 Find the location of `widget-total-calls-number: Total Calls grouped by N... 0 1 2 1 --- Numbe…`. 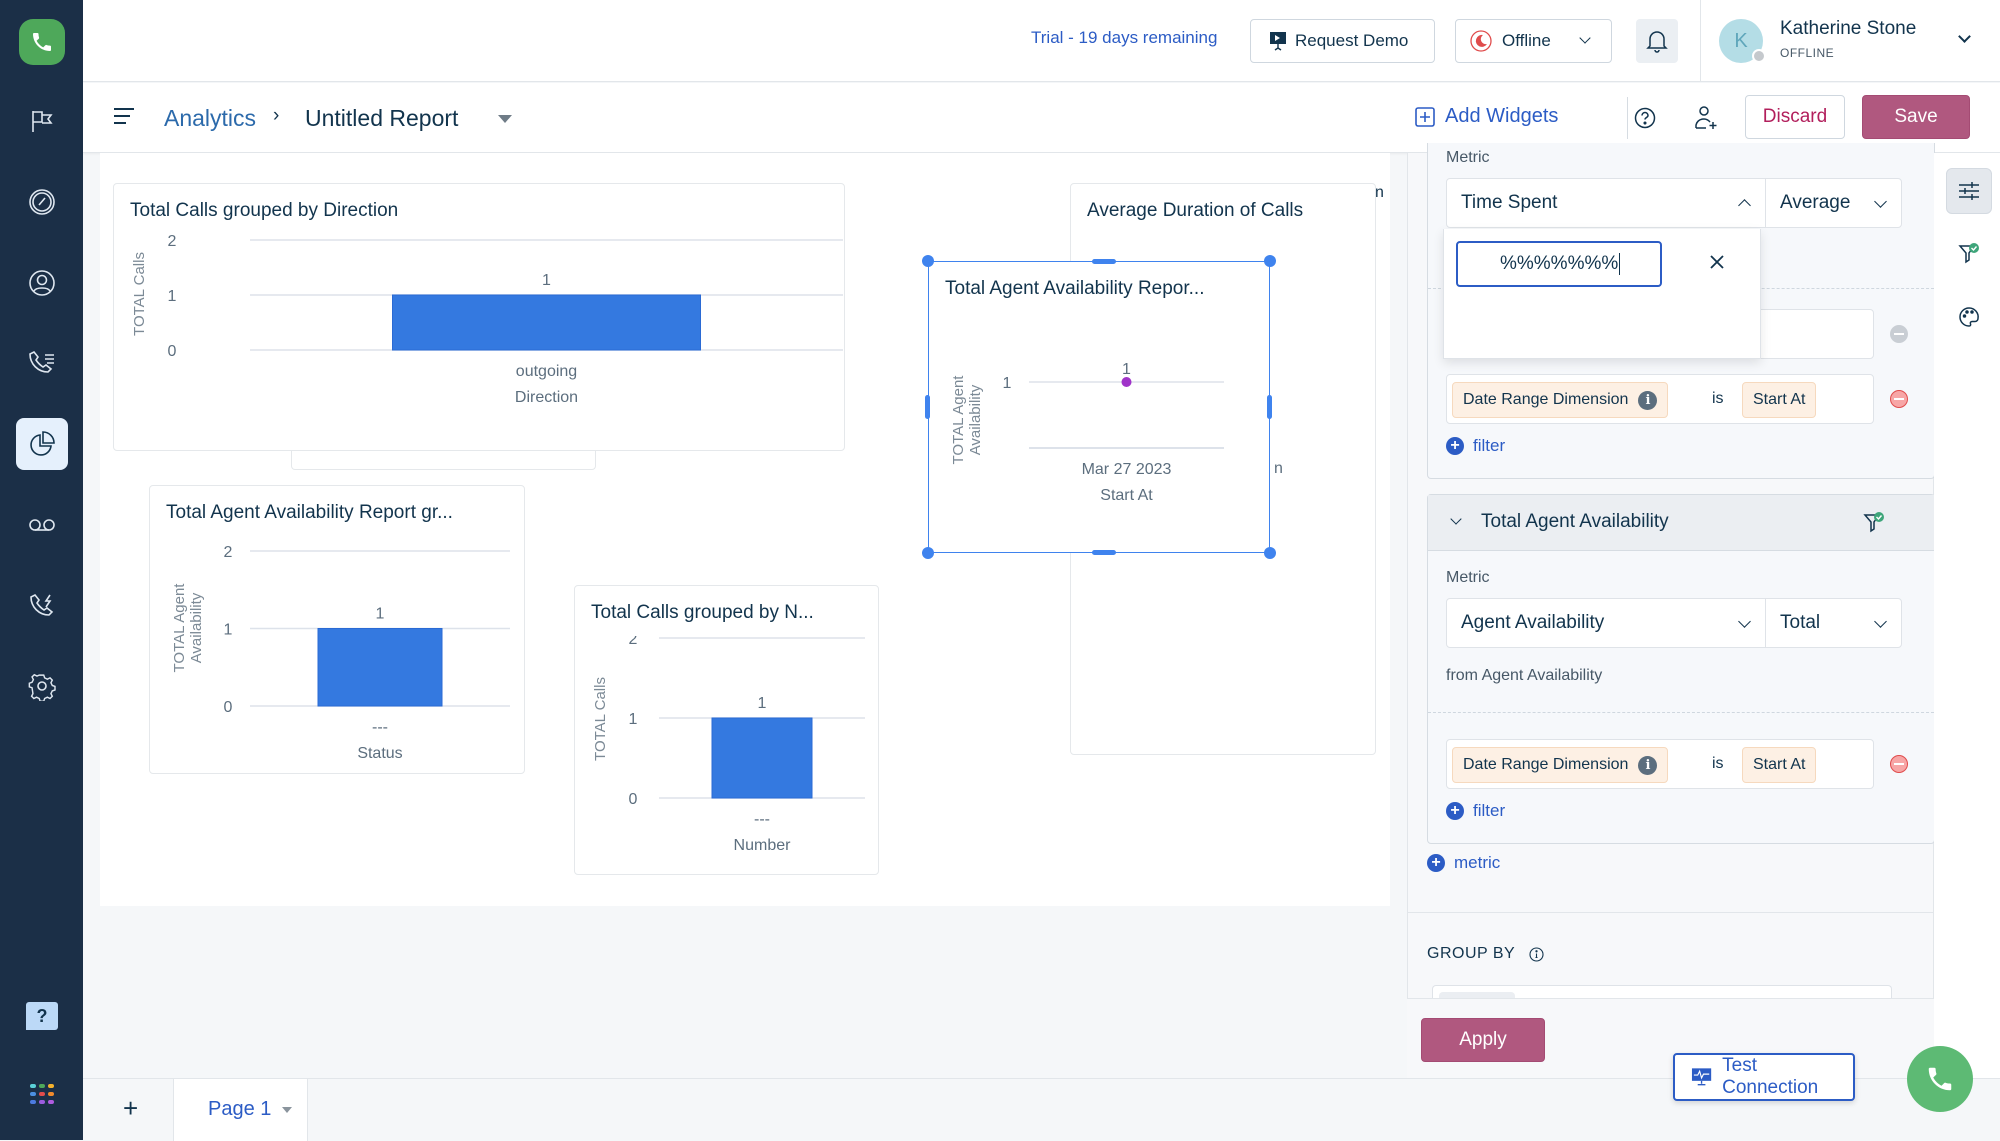

widget-total-calls-number: Total Calls grouped by N... 0 1 2 1 --- Numbe… is located at coordinates (726, 730).